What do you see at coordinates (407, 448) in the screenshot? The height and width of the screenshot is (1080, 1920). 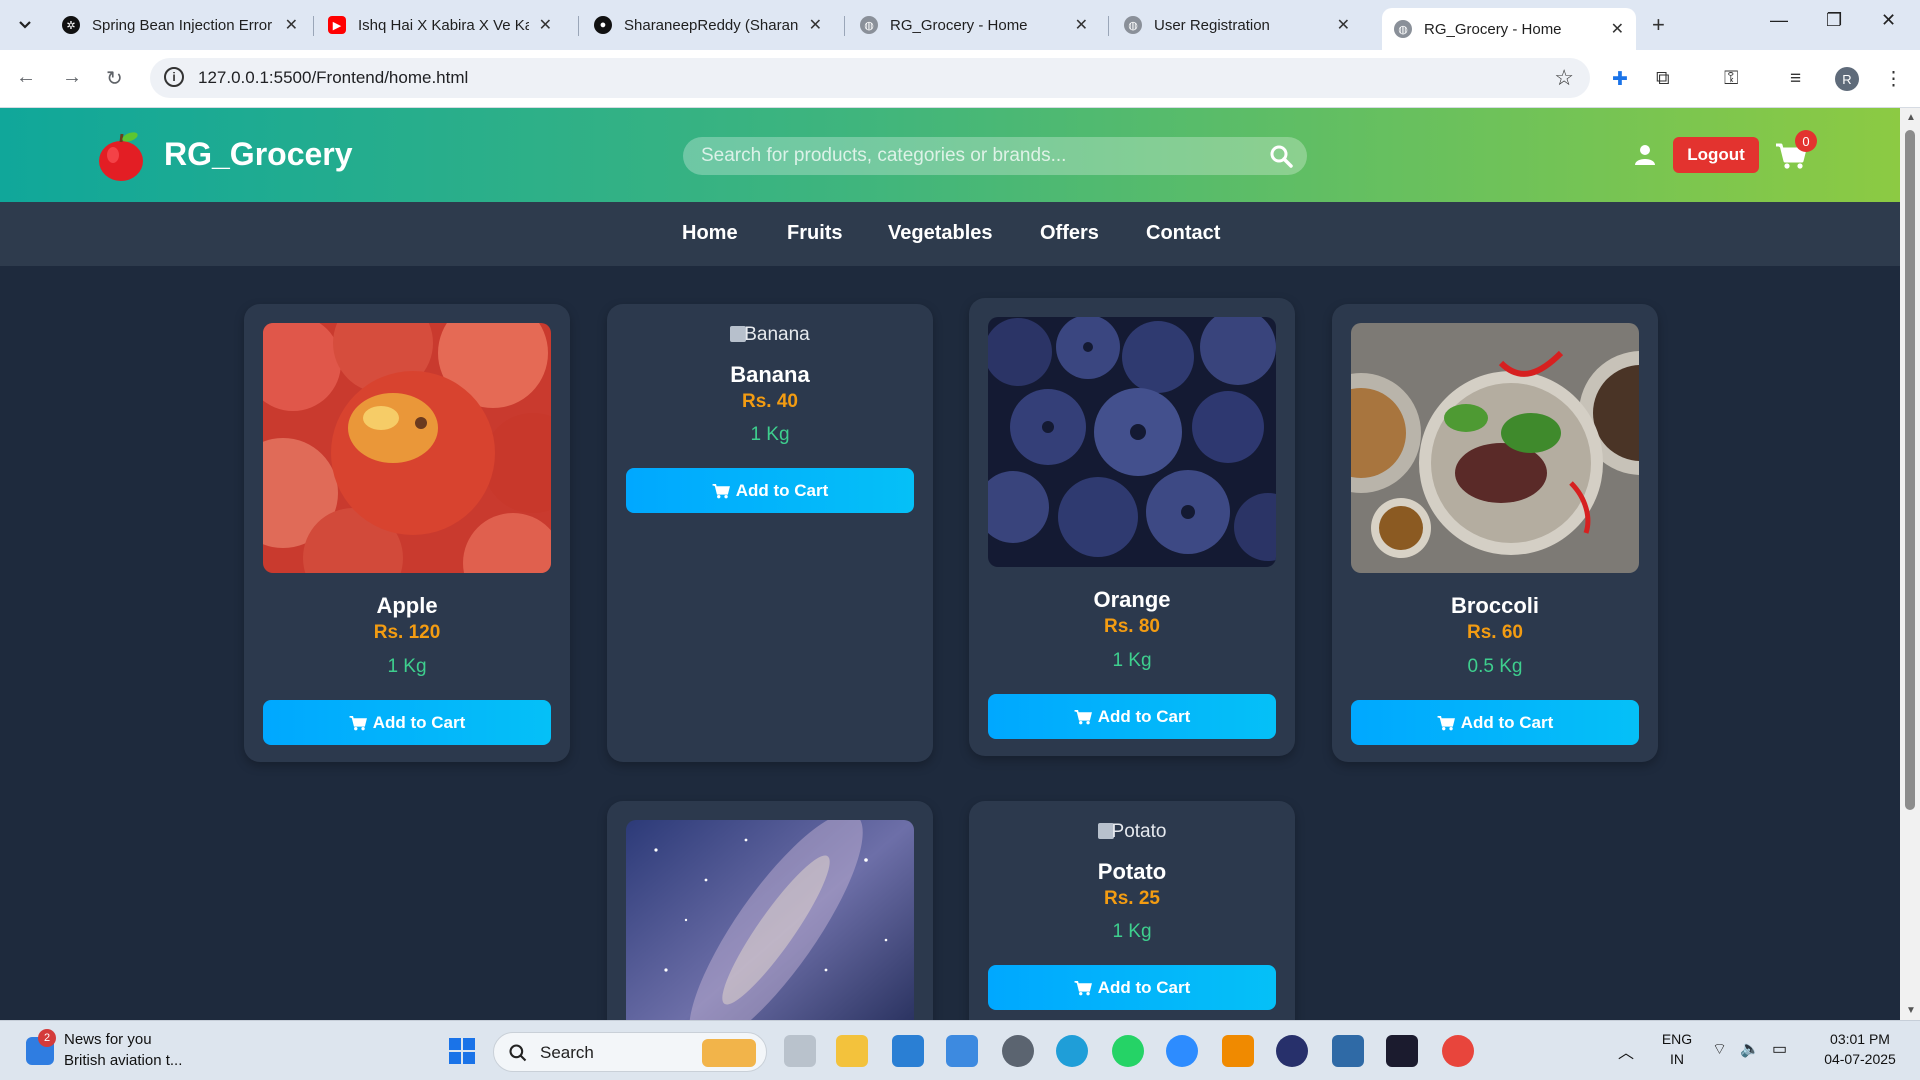 I see `product-image-apples` at bounding box center [407, 448].